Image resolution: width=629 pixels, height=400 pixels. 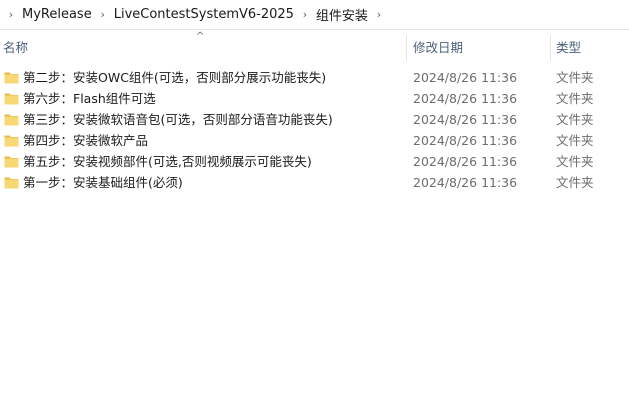 I want to click on column-header-name: 名称, so click(x=15, y=47).